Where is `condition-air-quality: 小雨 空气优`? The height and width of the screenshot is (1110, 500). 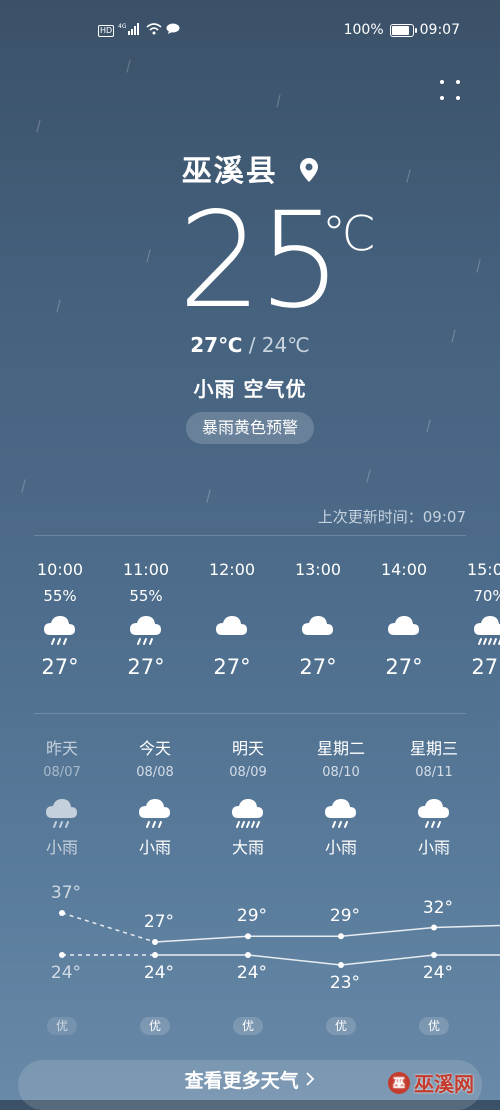 condition-air-quality: 小雨 空气优 is located at coordinates (250, 389).